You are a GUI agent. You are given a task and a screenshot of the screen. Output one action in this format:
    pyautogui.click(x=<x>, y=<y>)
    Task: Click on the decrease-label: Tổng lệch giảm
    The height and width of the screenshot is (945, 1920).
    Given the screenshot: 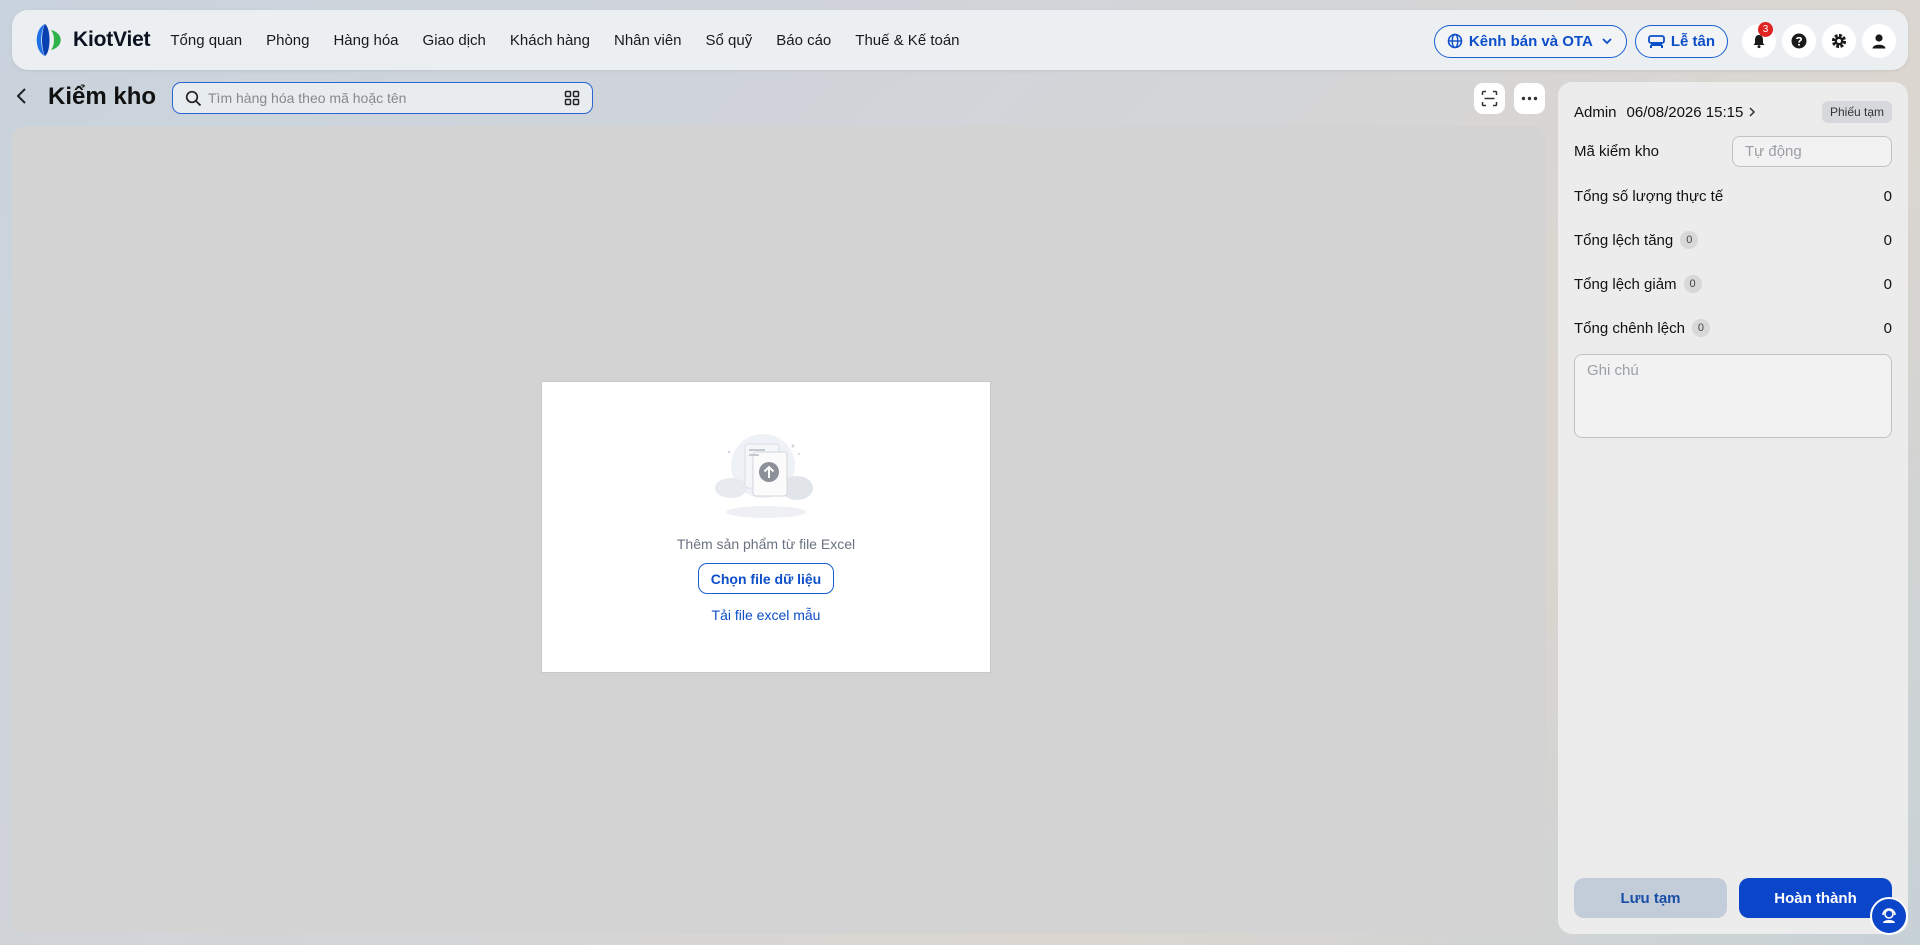 What is the action you would take?
    pyautogui.click(x=1625, y=284)
    